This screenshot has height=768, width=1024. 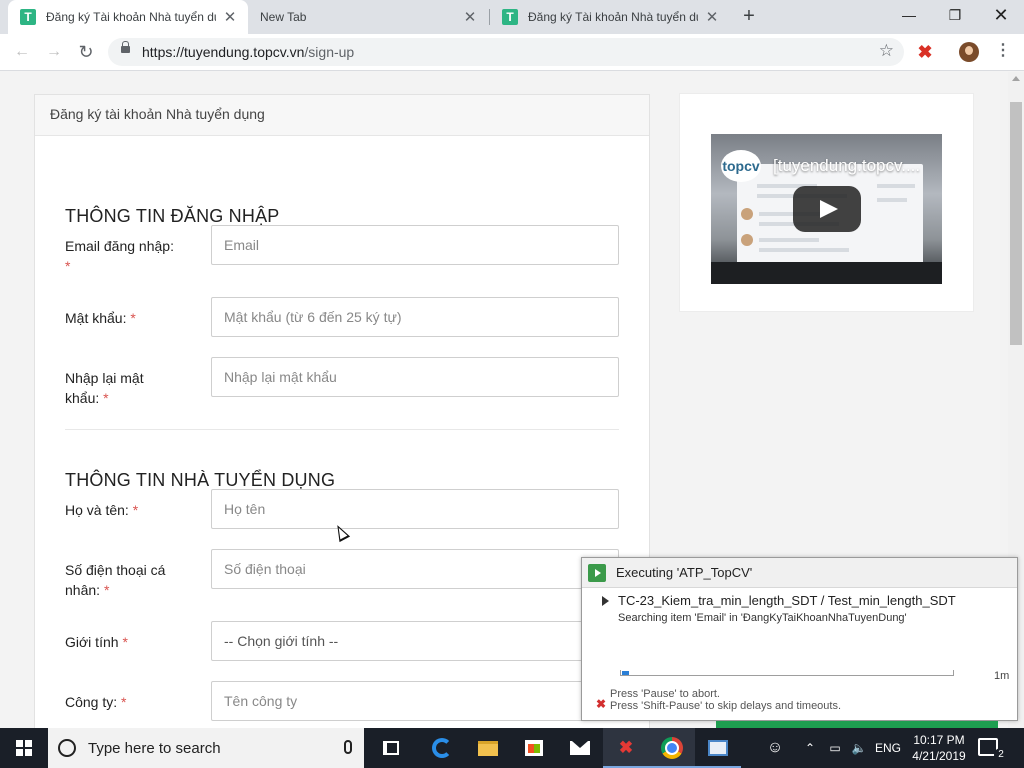 I want to click on progress-fill, so click(x=625, y=673).